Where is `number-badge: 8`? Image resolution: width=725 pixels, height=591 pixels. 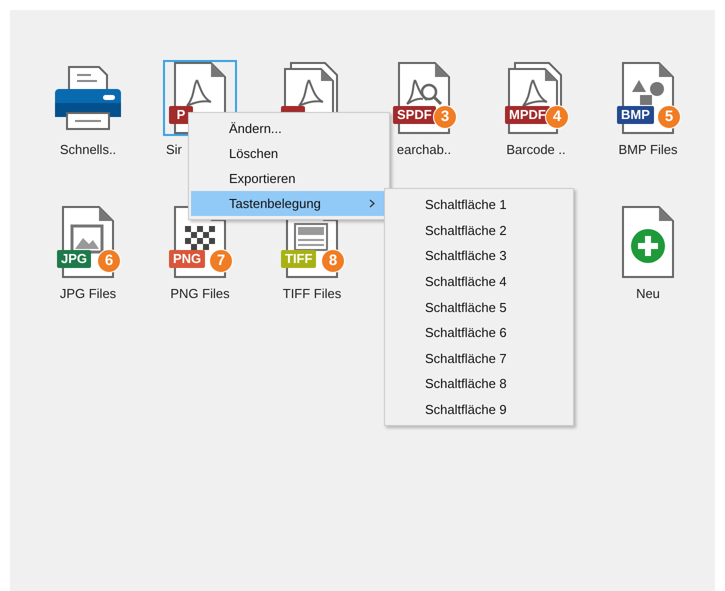 number-badge: 8 is located at coordinates (333, 261).